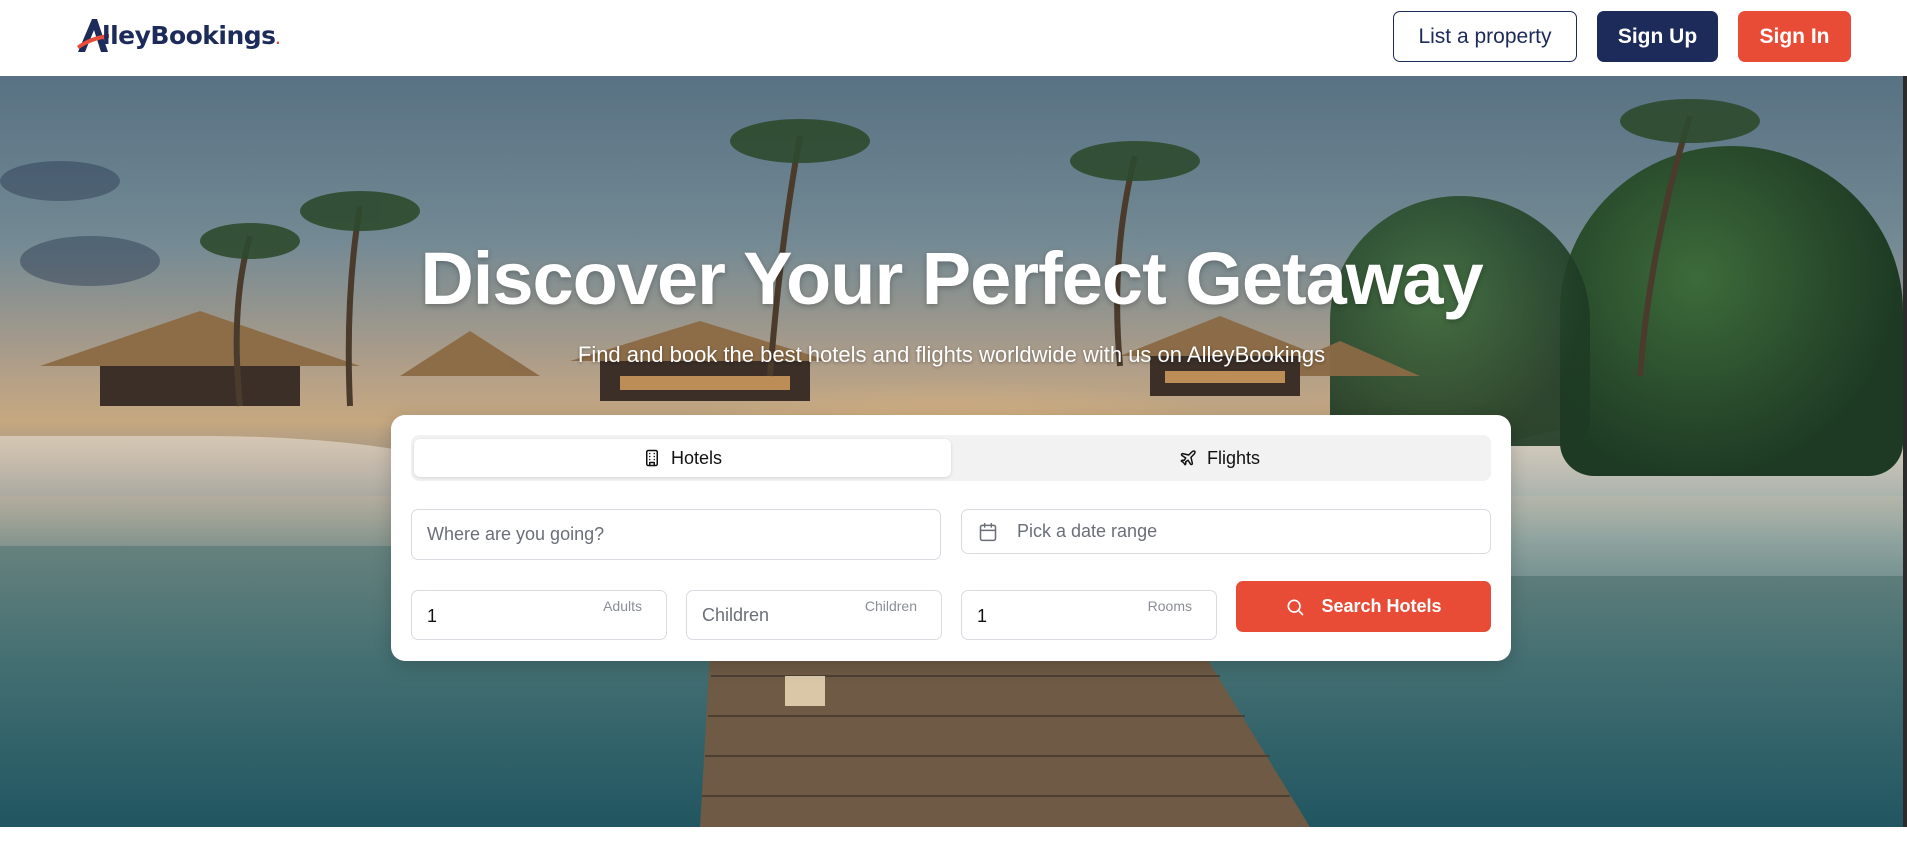 This screenshot has height=853, width=1907. Describe the element at coordinates (951, 278) in the screenshot. I see `hero-title: Discover Your Perfect Getaway` at that location.